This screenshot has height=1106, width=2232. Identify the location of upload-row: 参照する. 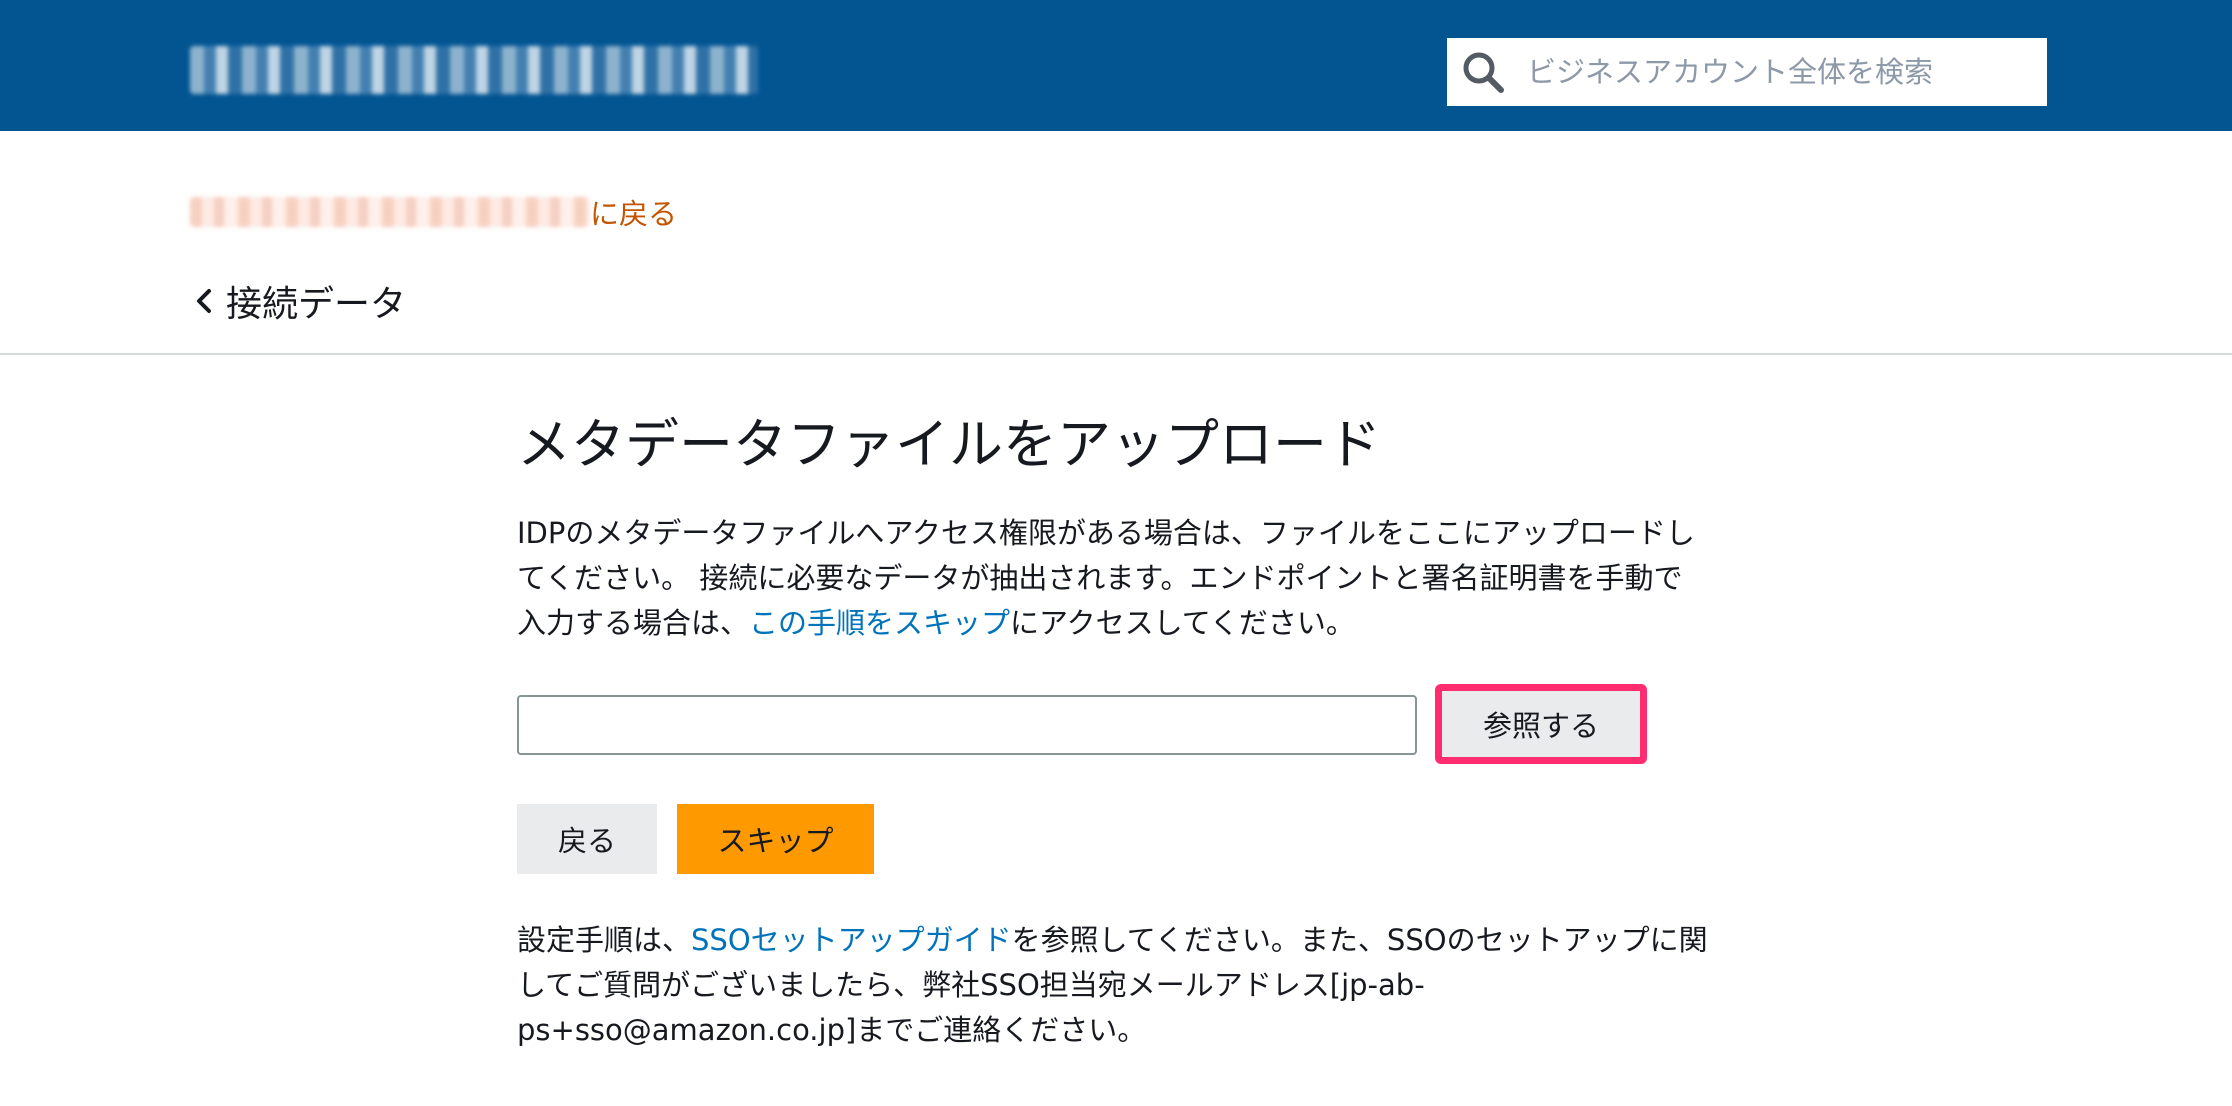
(1112, 727).